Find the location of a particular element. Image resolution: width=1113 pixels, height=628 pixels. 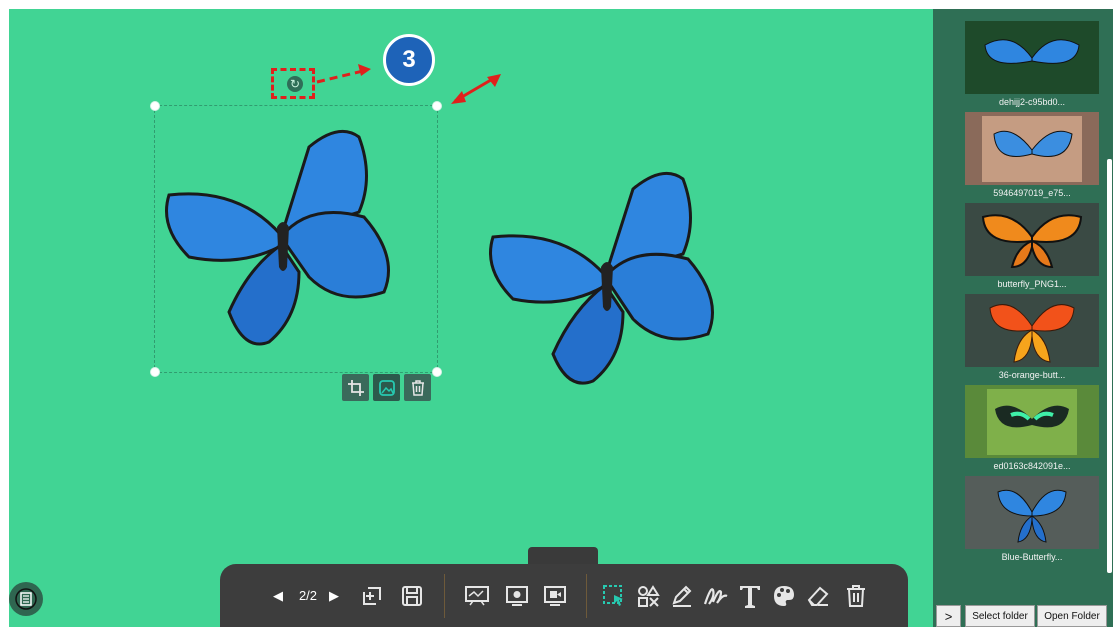

prev-page-button: ◀ is located at coordinates (278, 595).